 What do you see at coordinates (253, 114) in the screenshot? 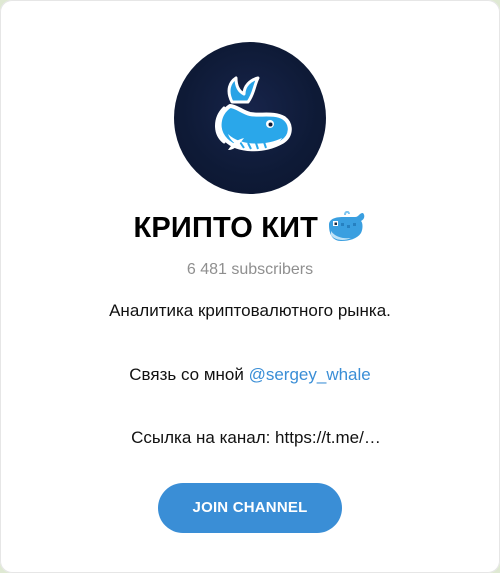
I see `whale-logo-icon` at bounding box center [253, 114].